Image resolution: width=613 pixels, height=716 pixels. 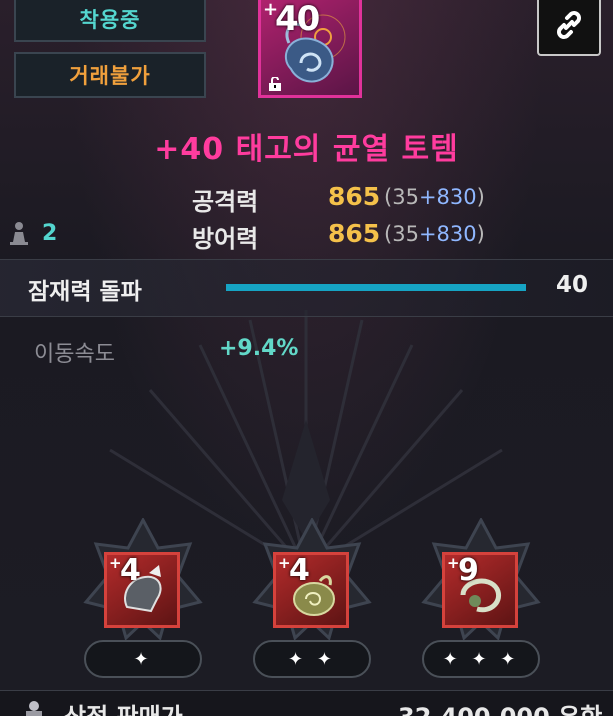 I want to click on gem-stars: ✦, so click(x=143, y=659).